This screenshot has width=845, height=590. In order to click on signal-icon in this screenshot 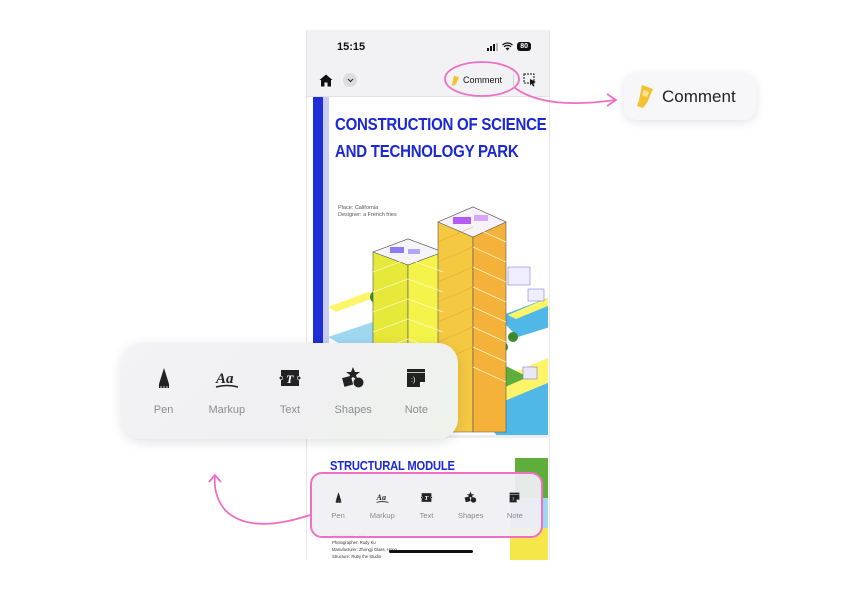, I will do `click(493, 46)`.